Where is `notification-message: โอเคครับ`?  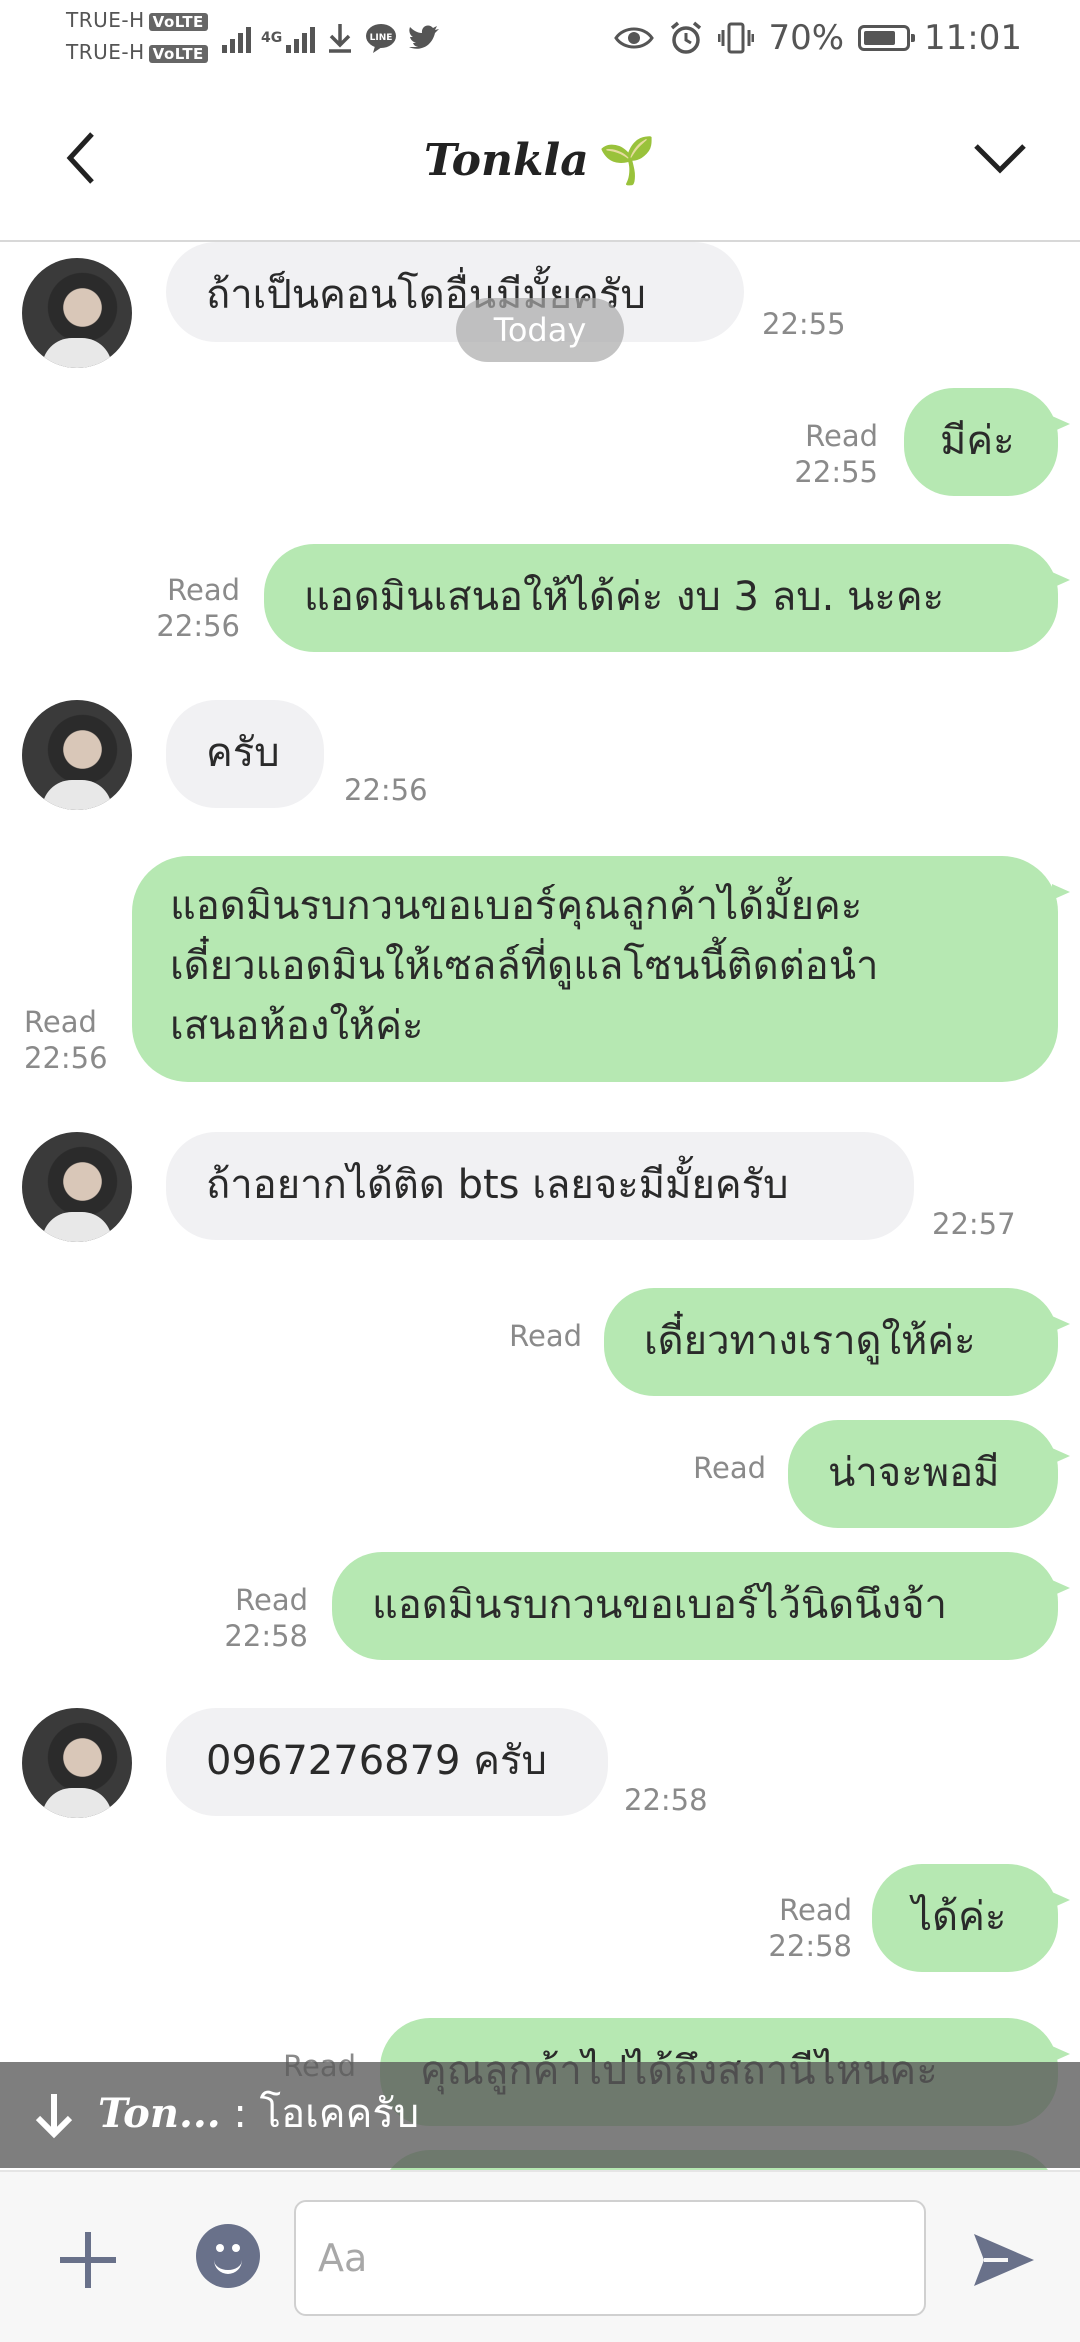
notification-message: โอเคครับ is located at coordinates (339, 2114).